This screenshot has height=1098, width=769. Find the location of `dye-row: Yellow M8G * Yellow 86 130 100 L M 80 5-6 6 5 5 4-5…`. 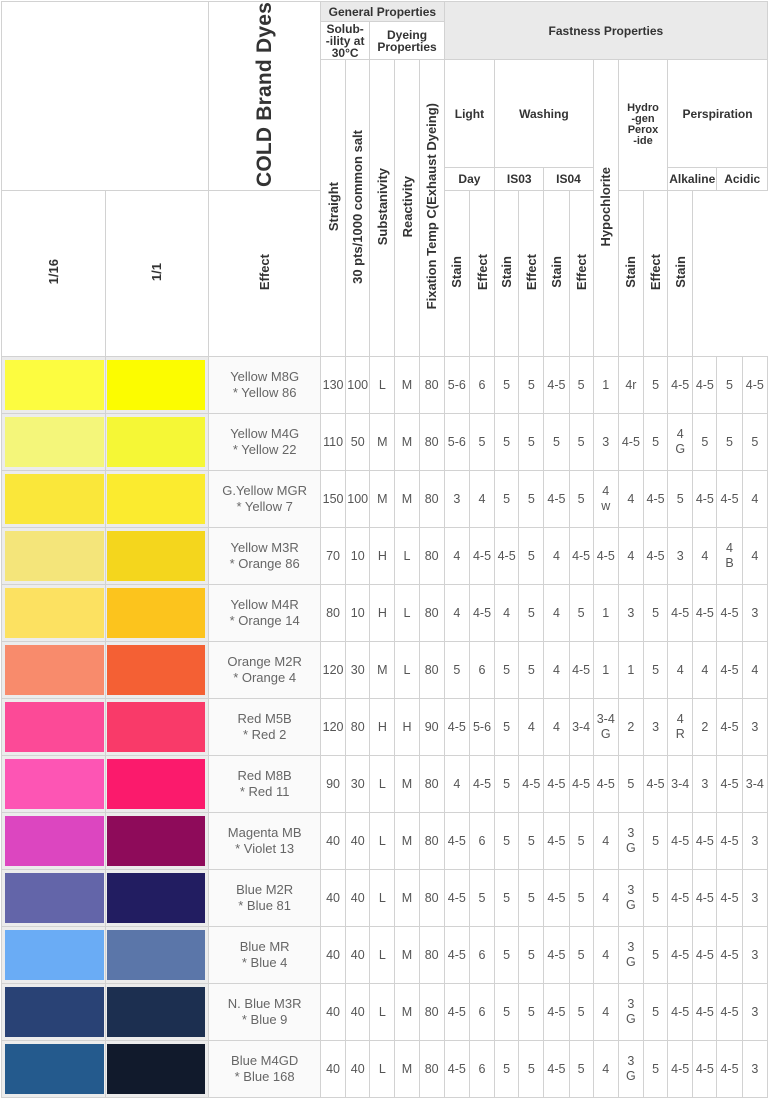

dye-row: Yellow M8G * Yellow 86 130 100 L M 80 5-6 6 5 5 4-5… is located at coordinates (385, 385).